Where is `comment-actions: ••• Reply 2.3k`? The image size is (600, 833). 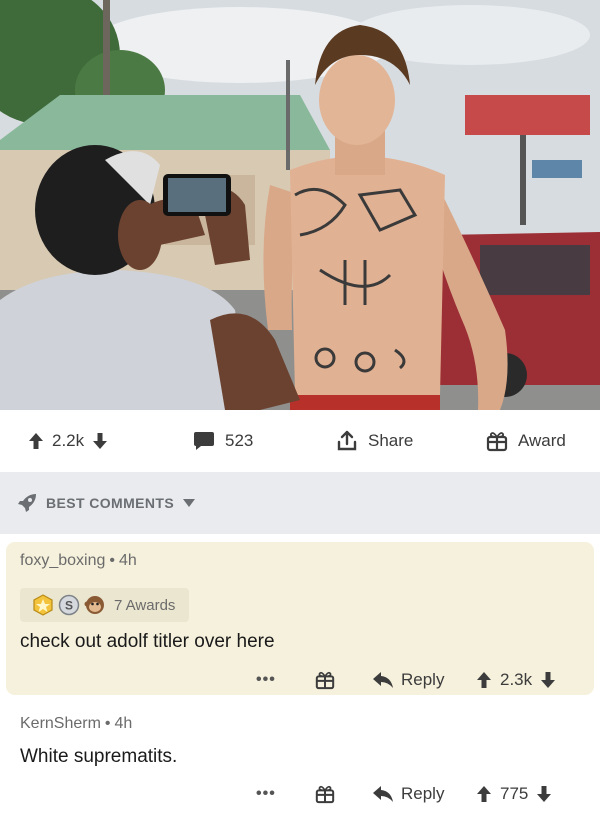 comment-actions: ••• Reply 2.3k is located at coordinates (300, 680).